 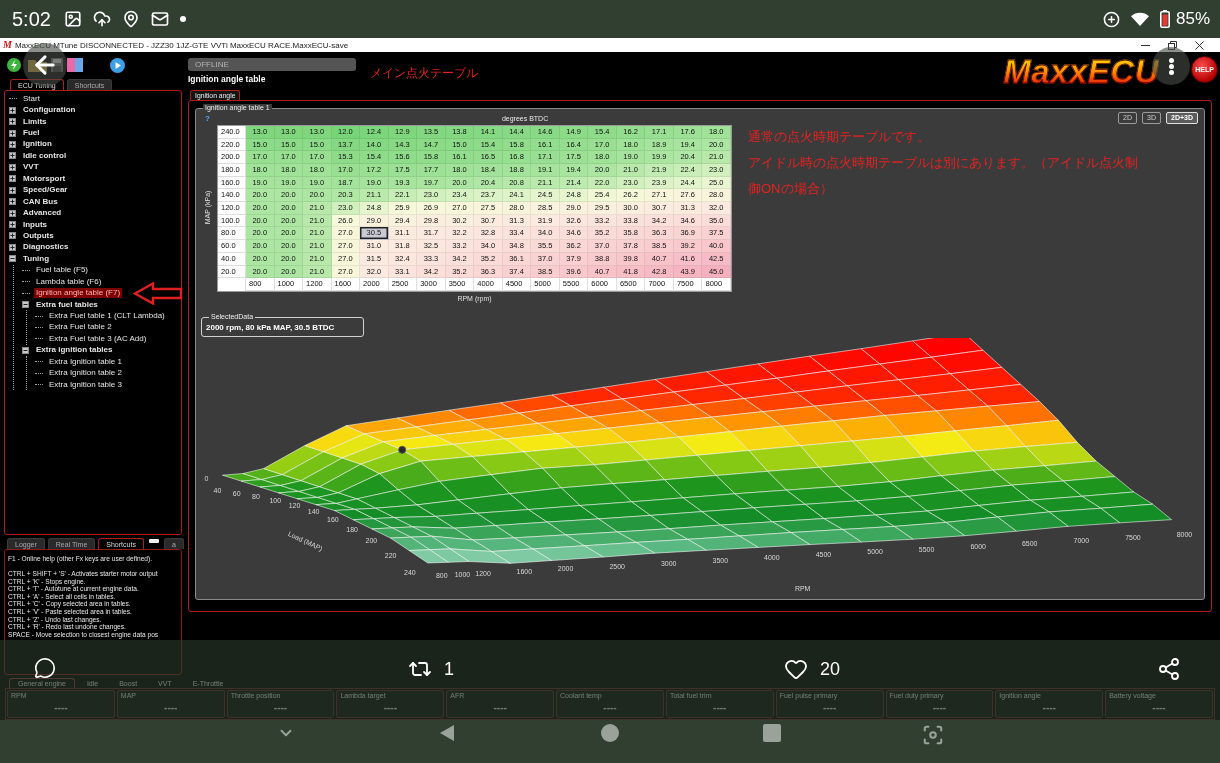 What do you see at coordinates (154, 541) in the screenshot?
I see `scroll-thumb` at bounding box center [154, 541].